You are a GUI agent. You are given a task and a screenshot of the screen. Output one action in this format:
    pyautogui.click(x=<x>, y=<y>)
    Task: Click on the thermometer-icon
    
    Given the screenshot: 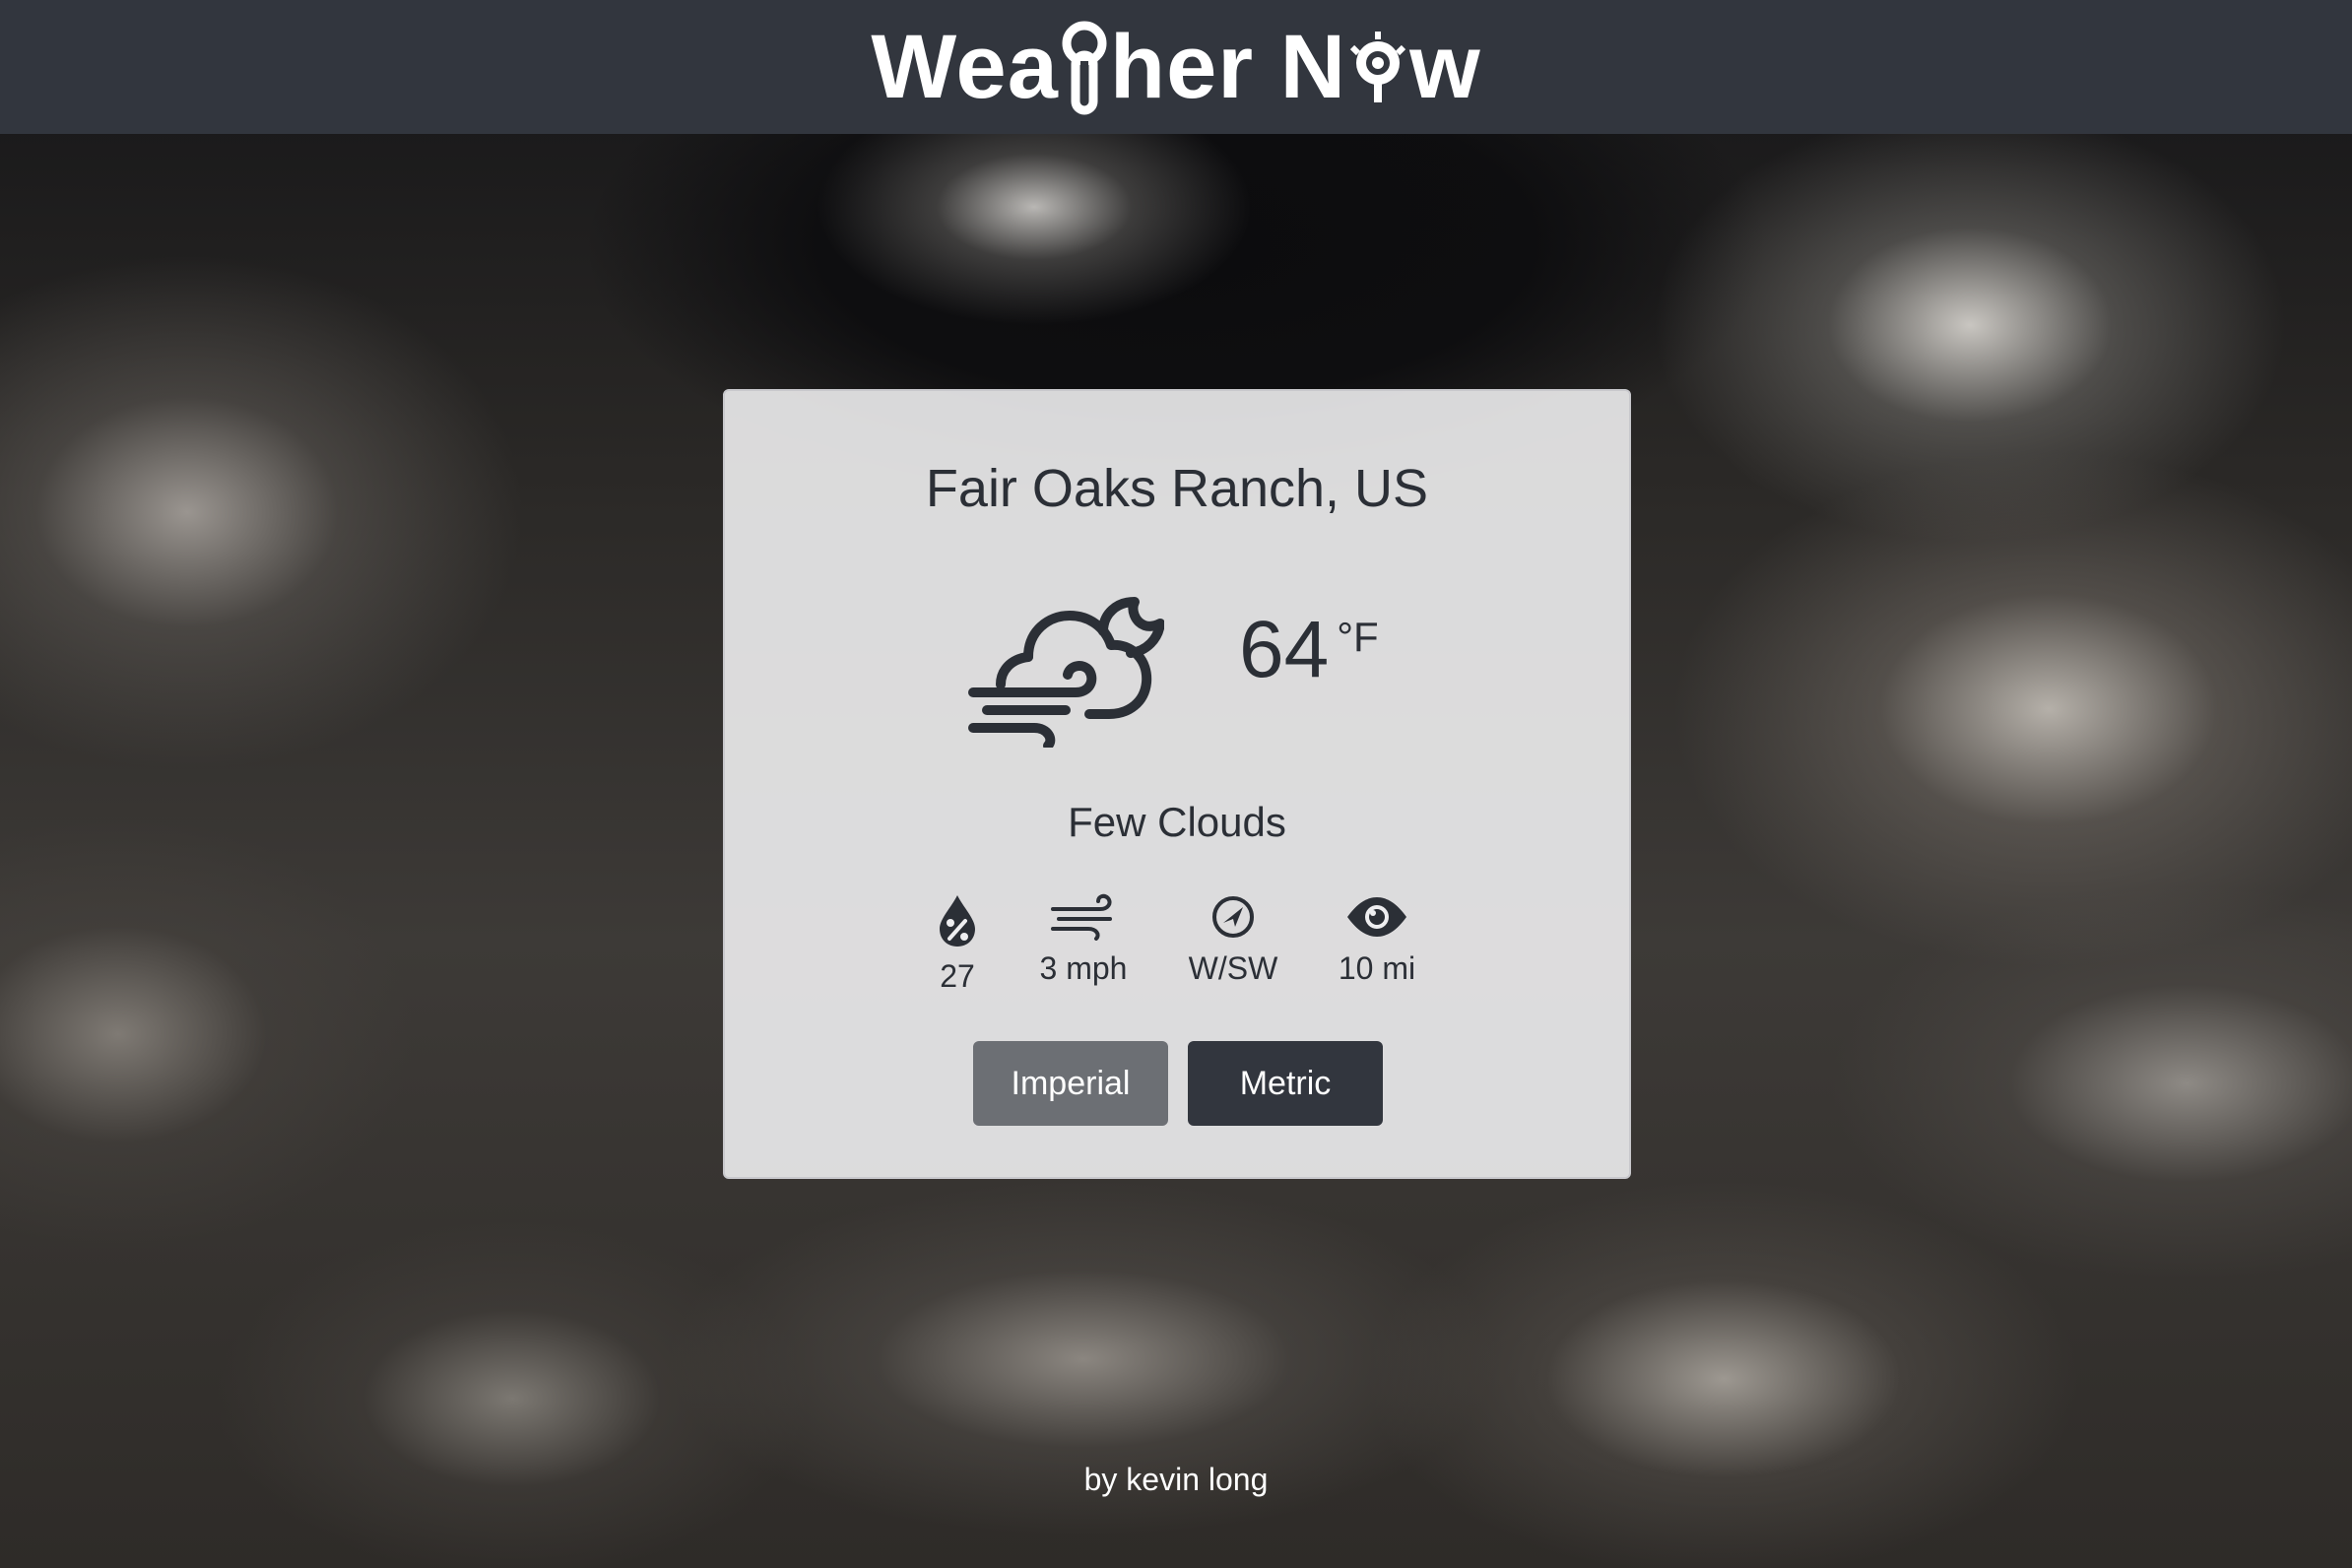 What is the action you would take?
    pyautogui.click(x=1085, y=68)
    